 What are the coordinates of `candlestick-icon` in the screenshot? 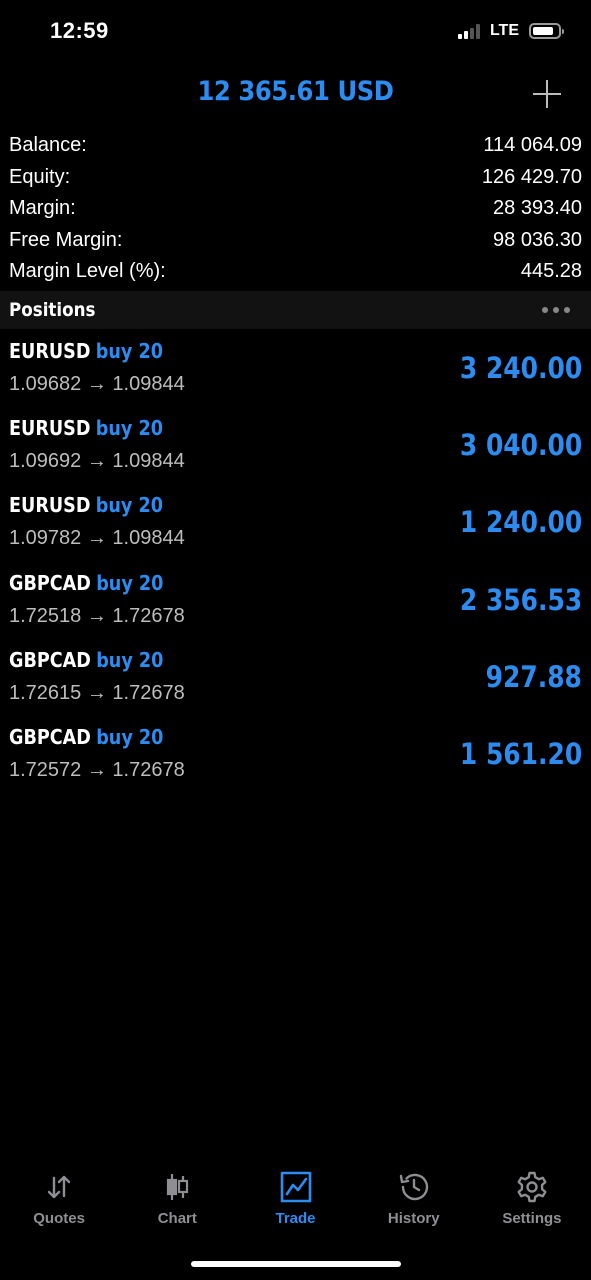 It's located at (178, 1187).